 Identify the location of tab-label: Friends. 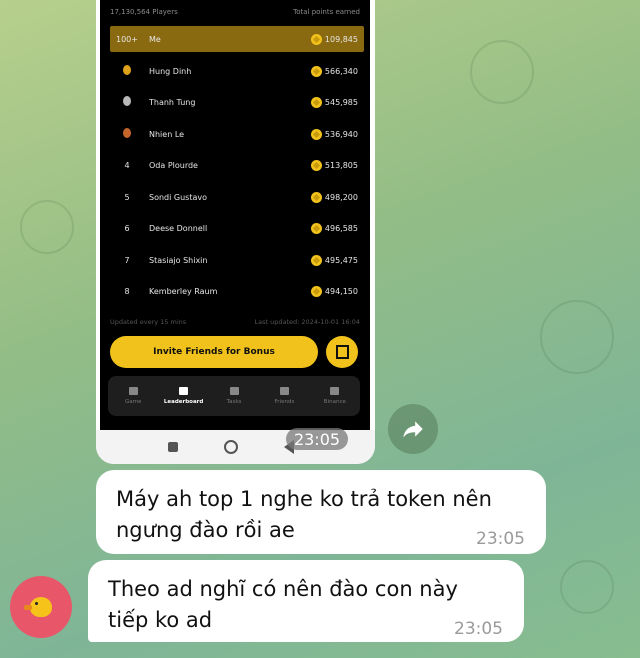
(284, 402).